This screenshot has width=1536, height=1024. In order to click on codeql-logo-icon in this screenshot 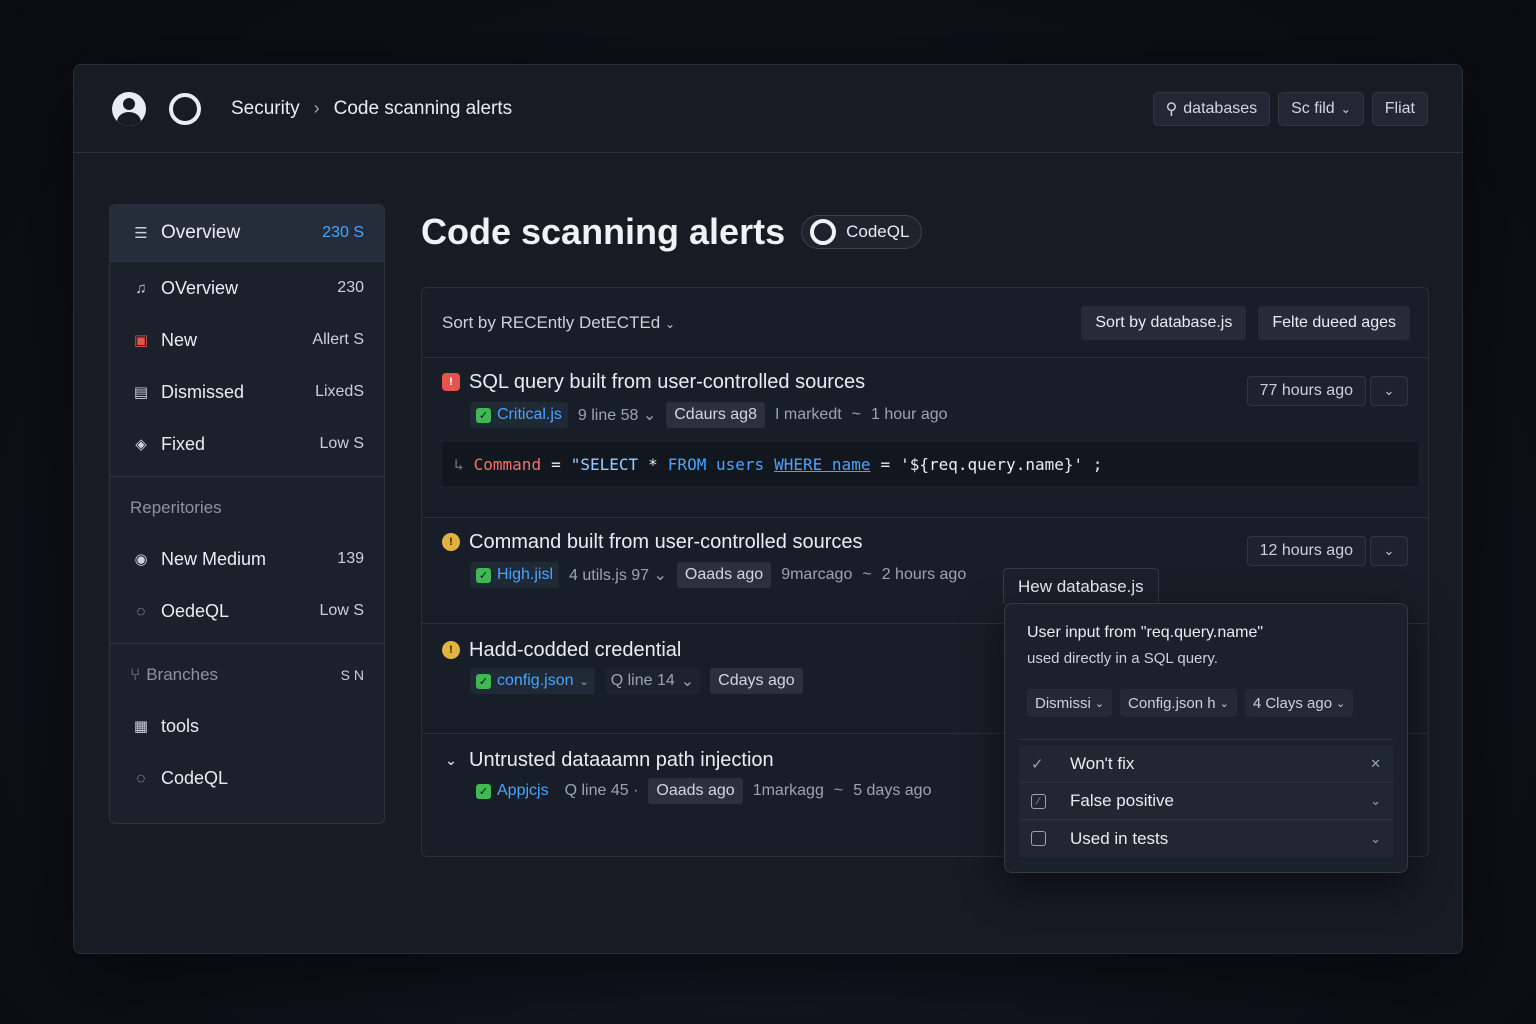, I will do `click(823, 232)`.